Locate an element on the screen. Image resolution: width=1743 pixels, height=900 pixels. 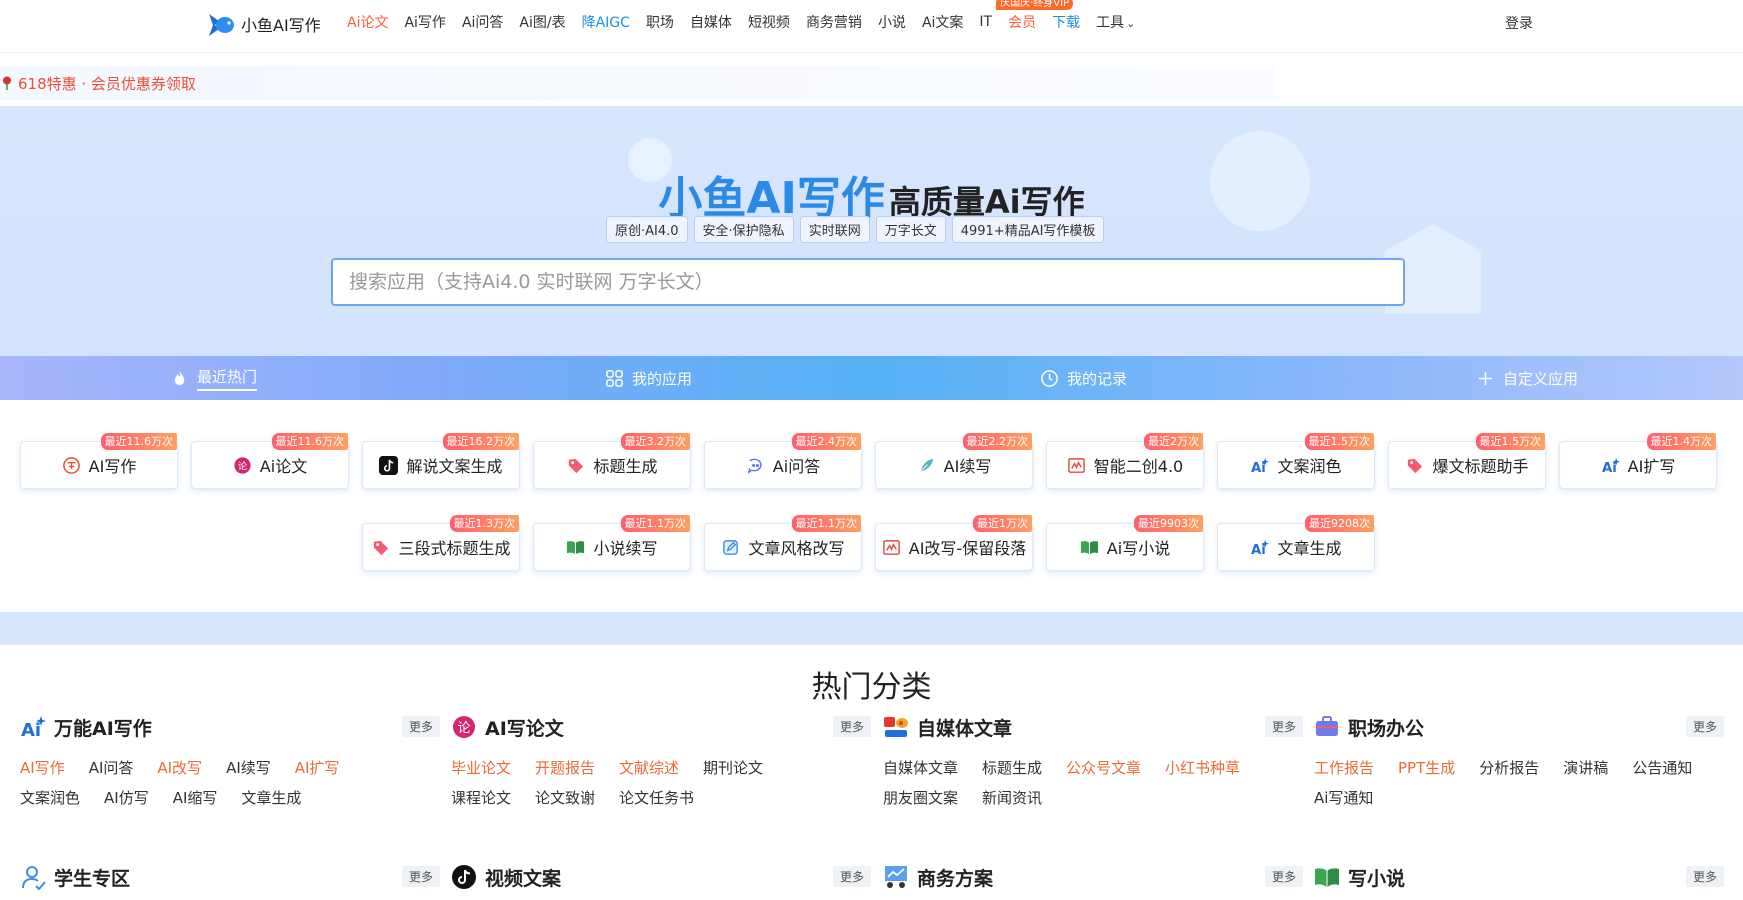
feature-tags: 原创·AI4.0 安全·保护隐私 实时联网 万字长文 4991+精品AI写作模板 is located at coordinates (855, 229).